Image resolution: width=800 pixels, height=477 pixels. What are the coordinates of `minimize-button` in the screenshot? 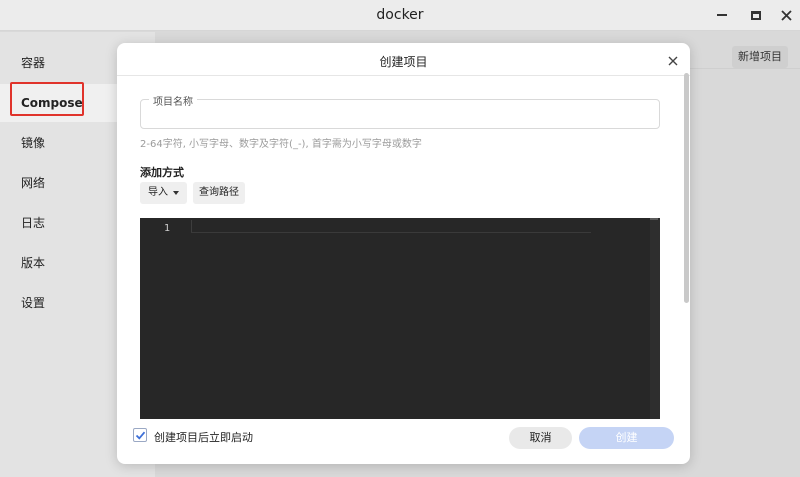 It's located at (722, 15).